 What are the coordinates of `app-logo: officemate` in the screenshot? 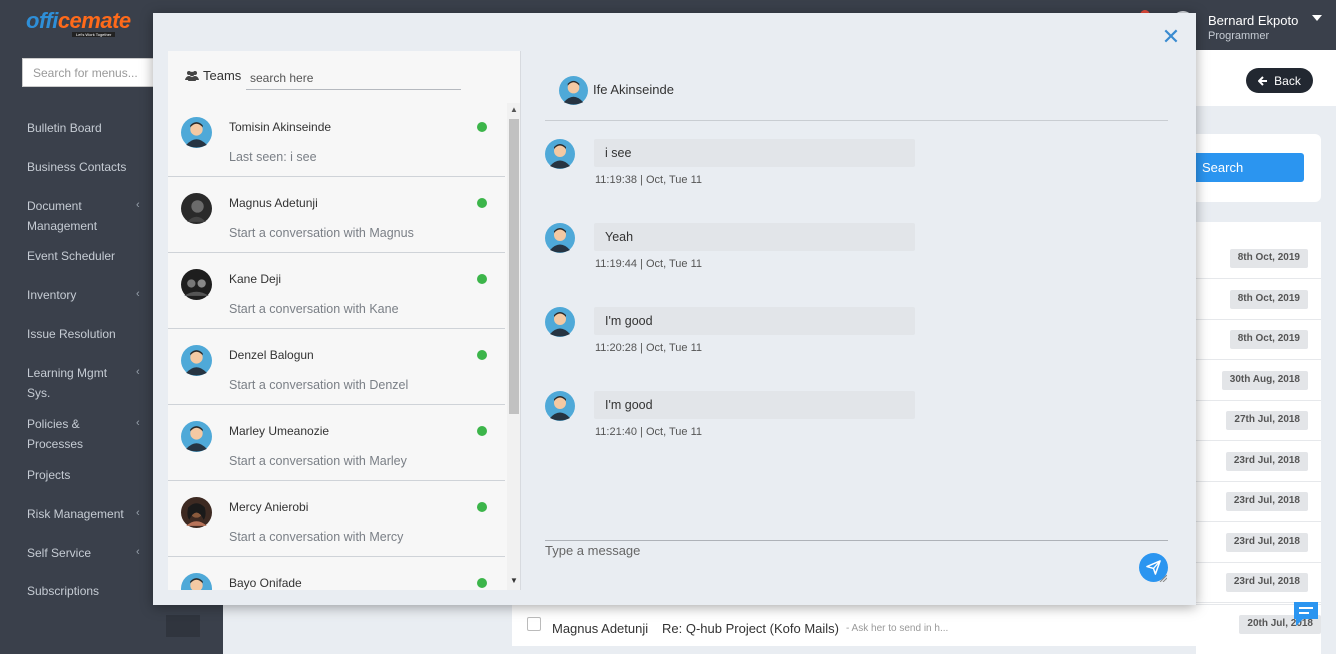 It's located at (78, 21).